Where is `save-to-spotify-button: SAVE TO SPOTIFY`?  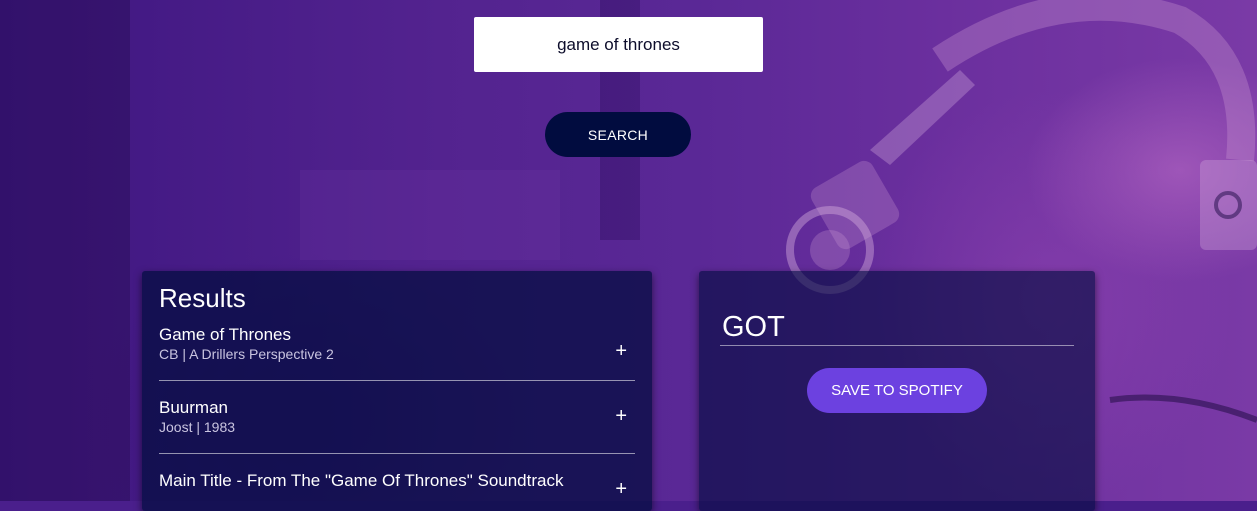 save-to-spotify-button: SAVE TO SPOTIFY is located at coordinates (897, 390).